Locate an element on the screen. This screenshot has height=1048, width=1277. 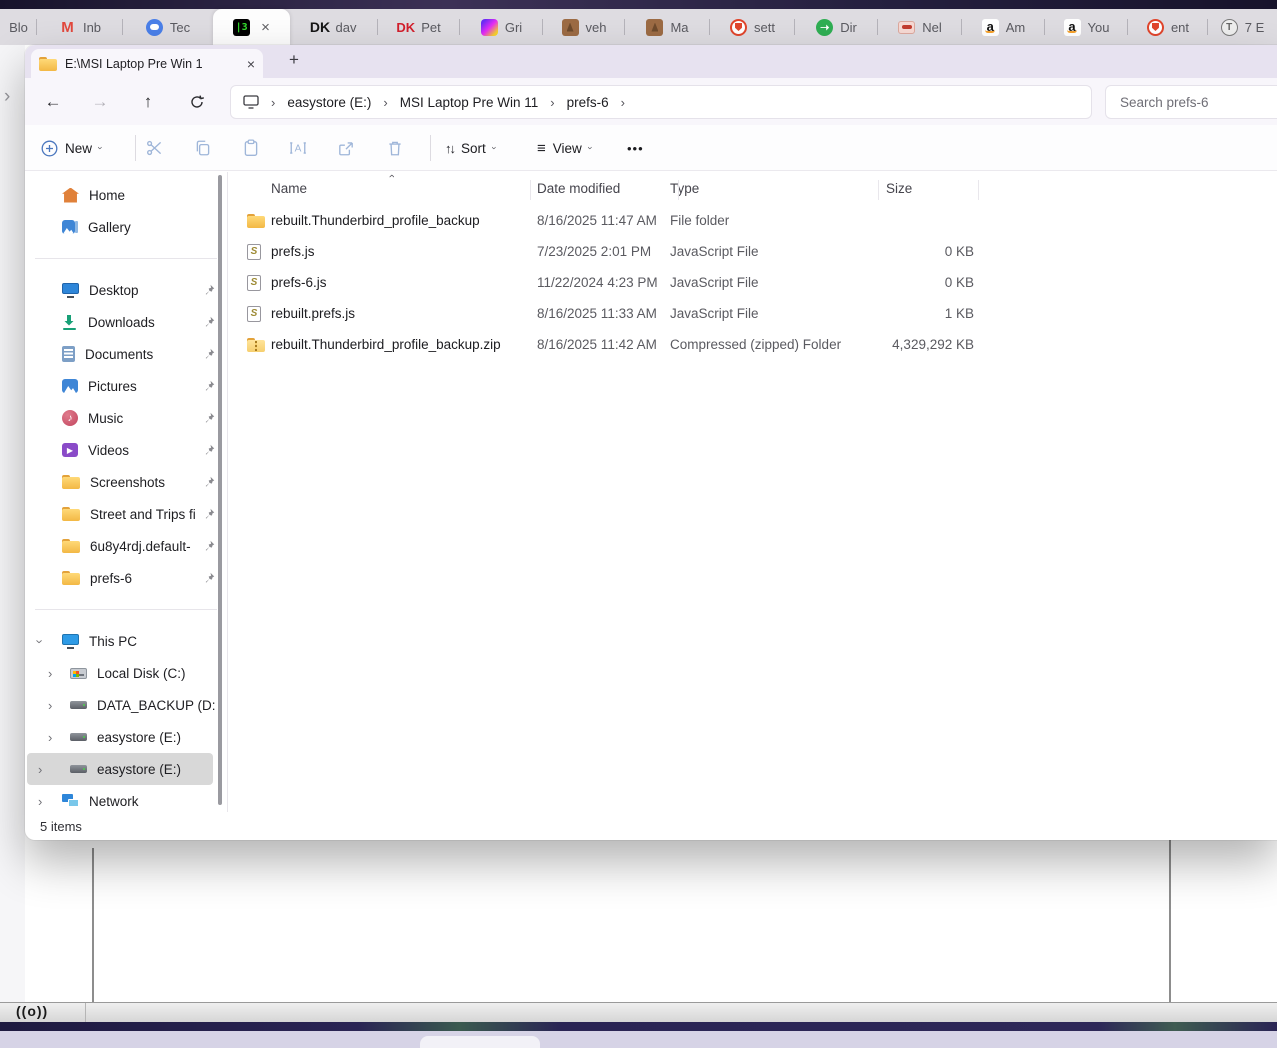
browser-tab: ent is located at coordinates (1168, 27).